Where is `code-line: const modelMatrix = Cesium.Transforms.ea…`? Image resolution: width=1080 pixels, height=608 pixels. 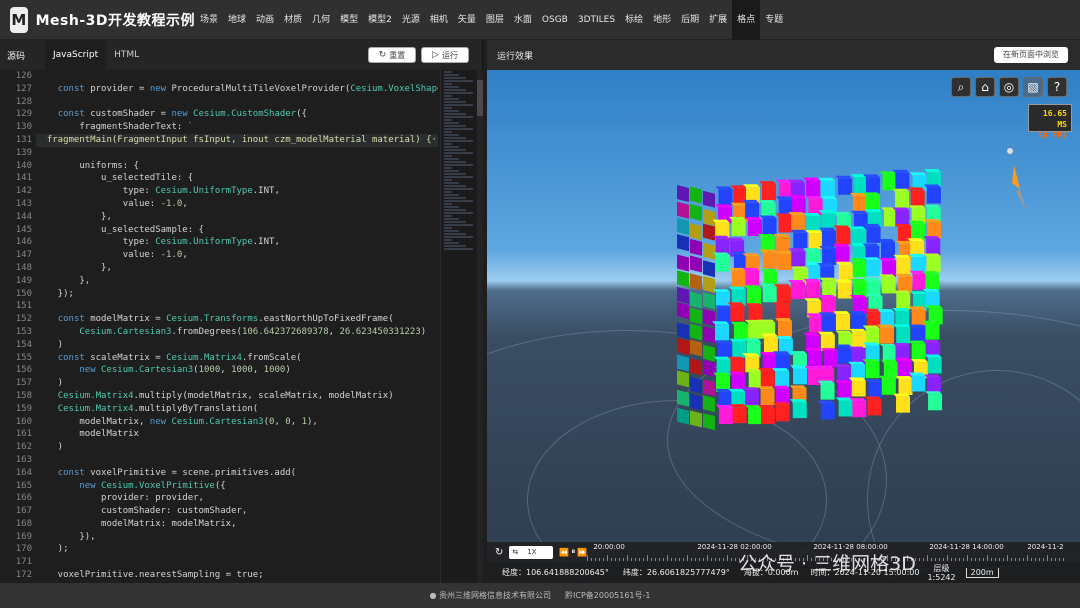 code-line: const modelMatrix = Cesium.Transforms.ea… is located at coordinates (237, 319).